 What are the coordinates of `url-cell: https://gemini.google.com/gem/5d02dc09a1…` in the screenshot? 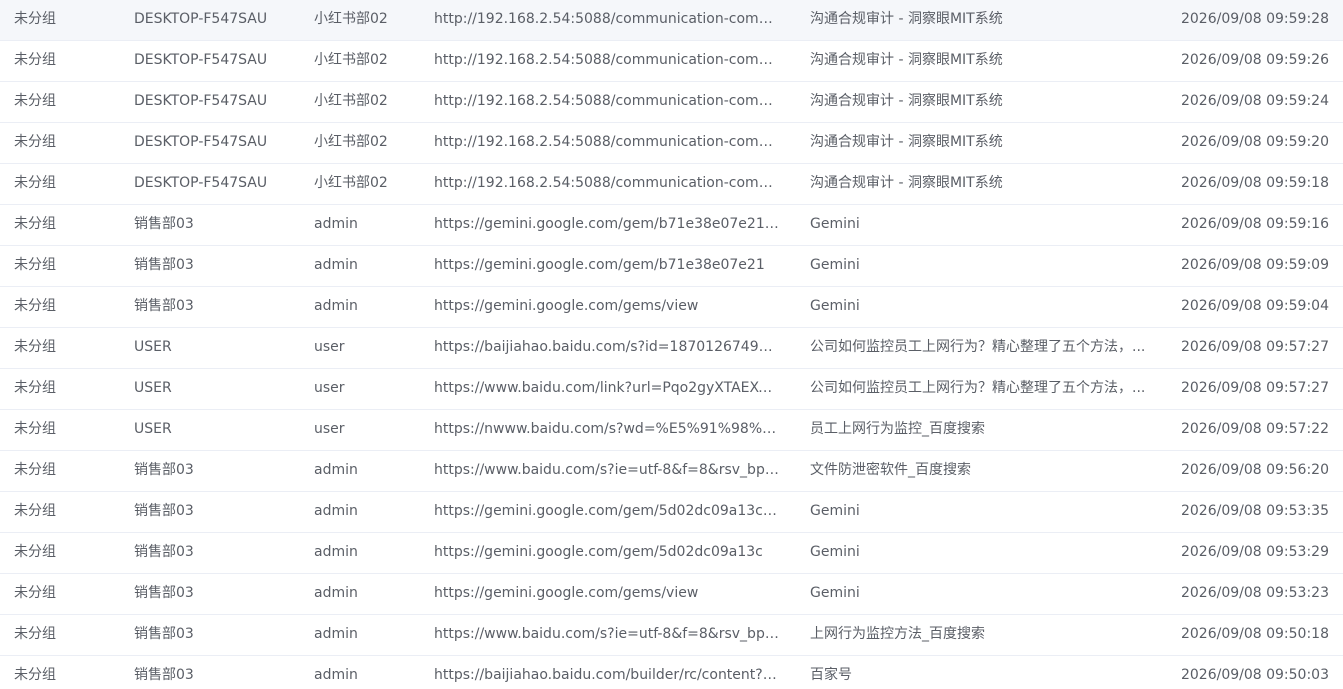 It's located at (607, 511).